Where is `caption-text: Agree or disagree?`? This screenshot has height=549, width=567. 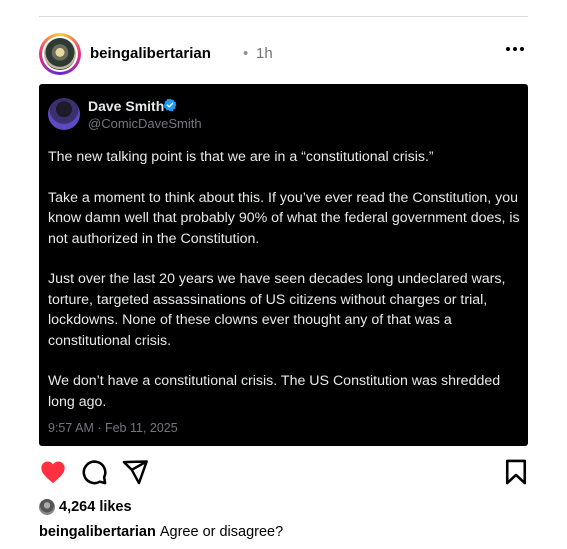
caption-text: Agree or disagree? is located at coordinates (221, 532).